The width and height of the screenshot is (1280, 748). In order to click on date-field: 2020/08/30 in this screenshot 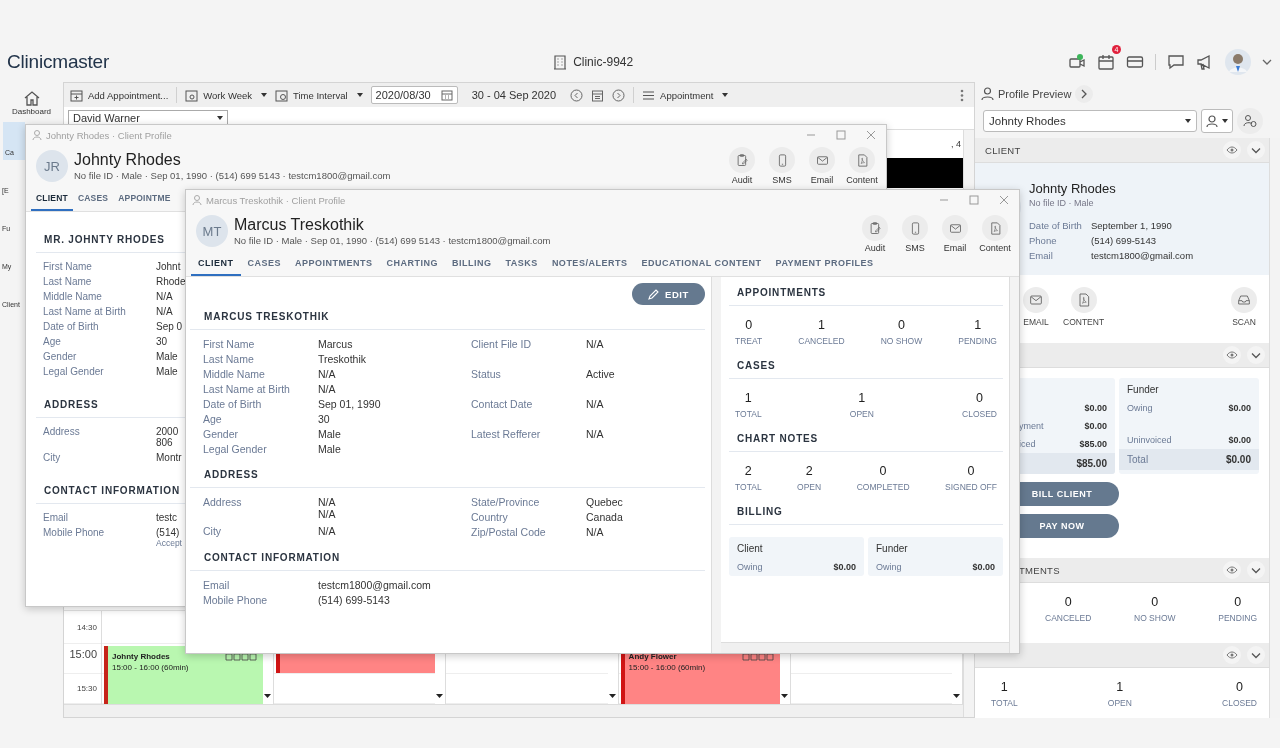, I will do `click(414, 95)`.